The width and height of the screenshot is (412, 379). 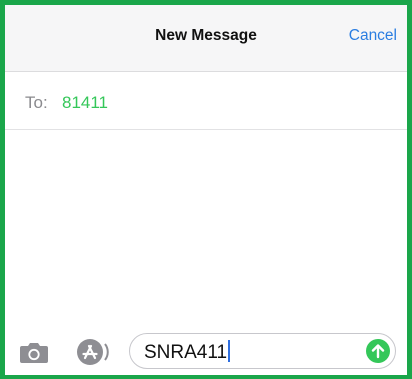 What do you see at coordinates (373, 36) in the screenshot?
I see `cancel-button: Cancel` at bounding box center [373, 36].